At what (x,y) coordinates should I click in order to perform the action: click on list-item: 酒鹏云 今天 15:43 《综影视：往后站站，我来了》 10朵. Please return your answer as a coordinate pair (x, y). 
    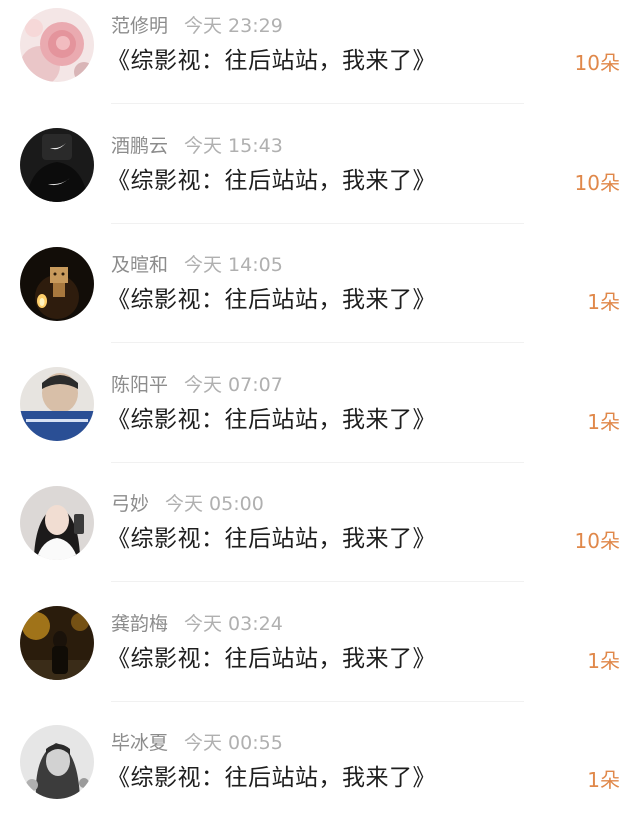
    Looking at the image, I should click on (320, 180).